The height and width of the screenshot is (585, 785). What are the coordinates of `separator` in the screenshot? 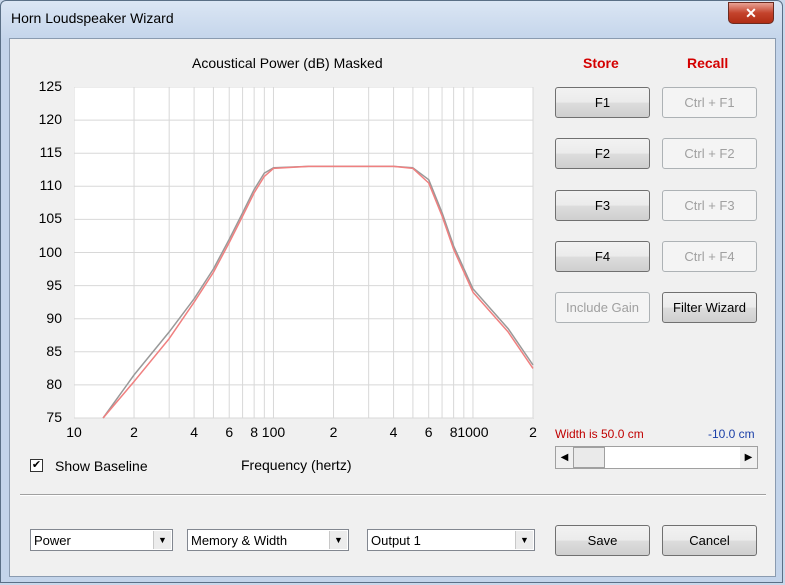 It's located at (393, 495).